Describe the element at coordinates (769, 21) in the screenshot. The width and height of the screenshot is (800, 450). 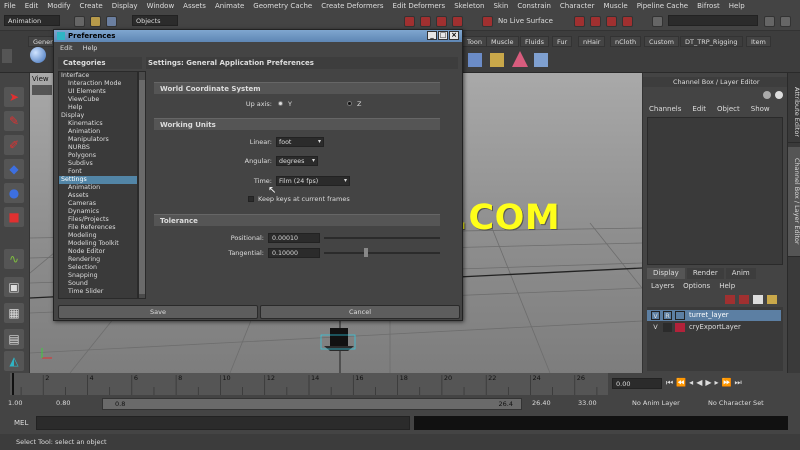
I see `sidebar-toggle-icon` at that location.